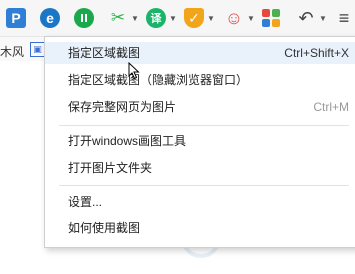  I want to click on menu-item-help: 如何使用截图, so click(200, 228).